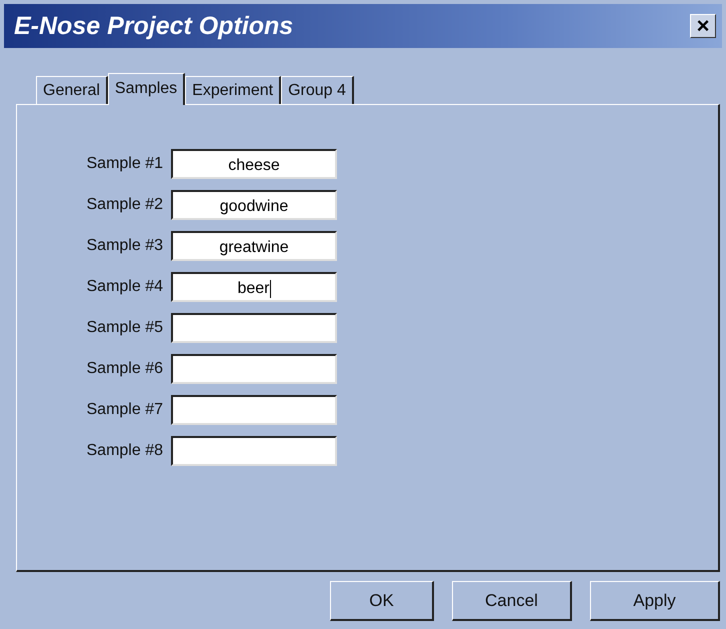 Image resolution: width=726 pixels, height=629 pixels. I want to click on sample-label: Sample #8, so click(124, 451).